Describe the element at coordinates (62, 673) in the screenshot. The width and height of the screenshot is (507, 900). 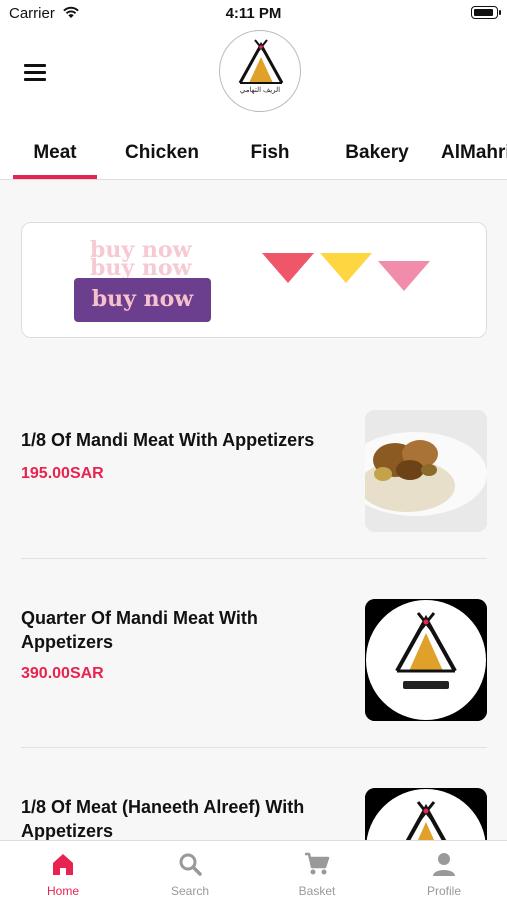
I see `product-price: 390.00SAR` at that location.